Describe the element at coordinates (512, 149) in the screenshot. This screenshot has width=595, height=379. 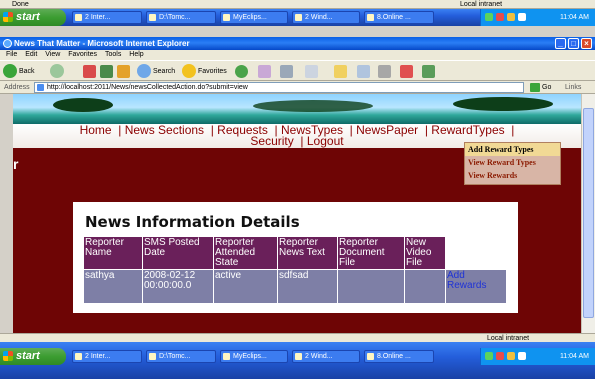
I see `menu-item-add-reward-types: Add Reward Types` at that location.